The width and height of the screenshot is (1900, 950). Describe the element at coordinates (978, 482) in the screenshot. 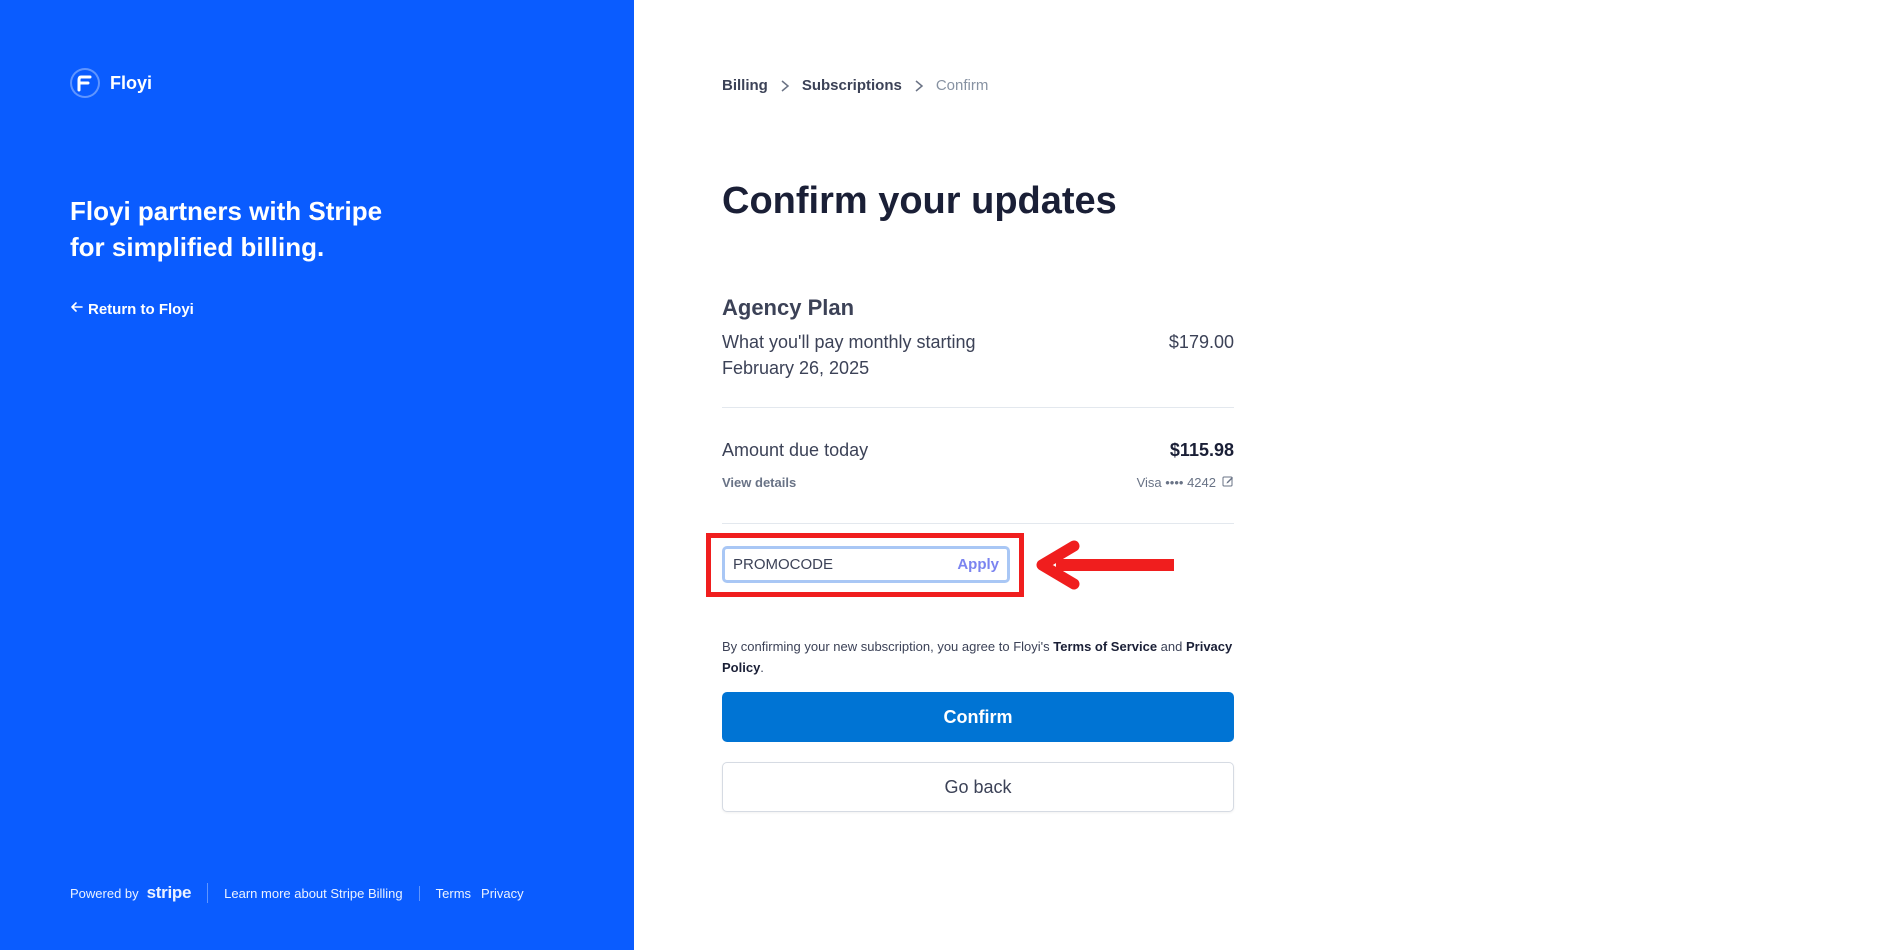

I see `amount-due-details: View details Visa •••• 4242` at that location.